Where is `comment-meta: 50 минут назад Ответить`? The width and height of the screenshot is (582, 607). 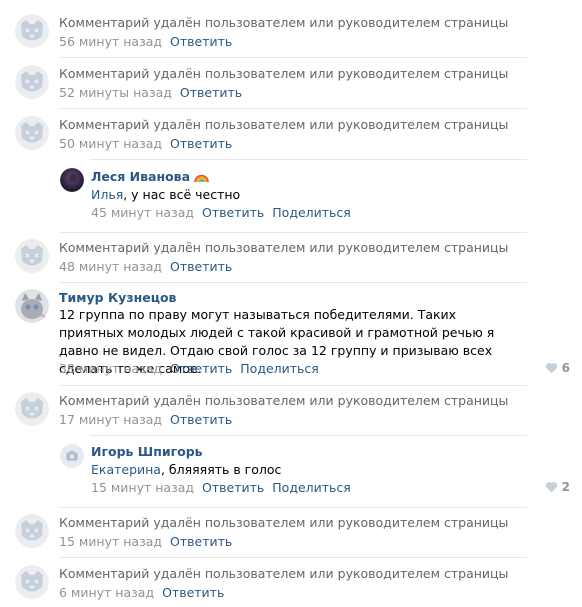 comment-meta: 50 минут назад Ответить is located at coordinates (145, 143).